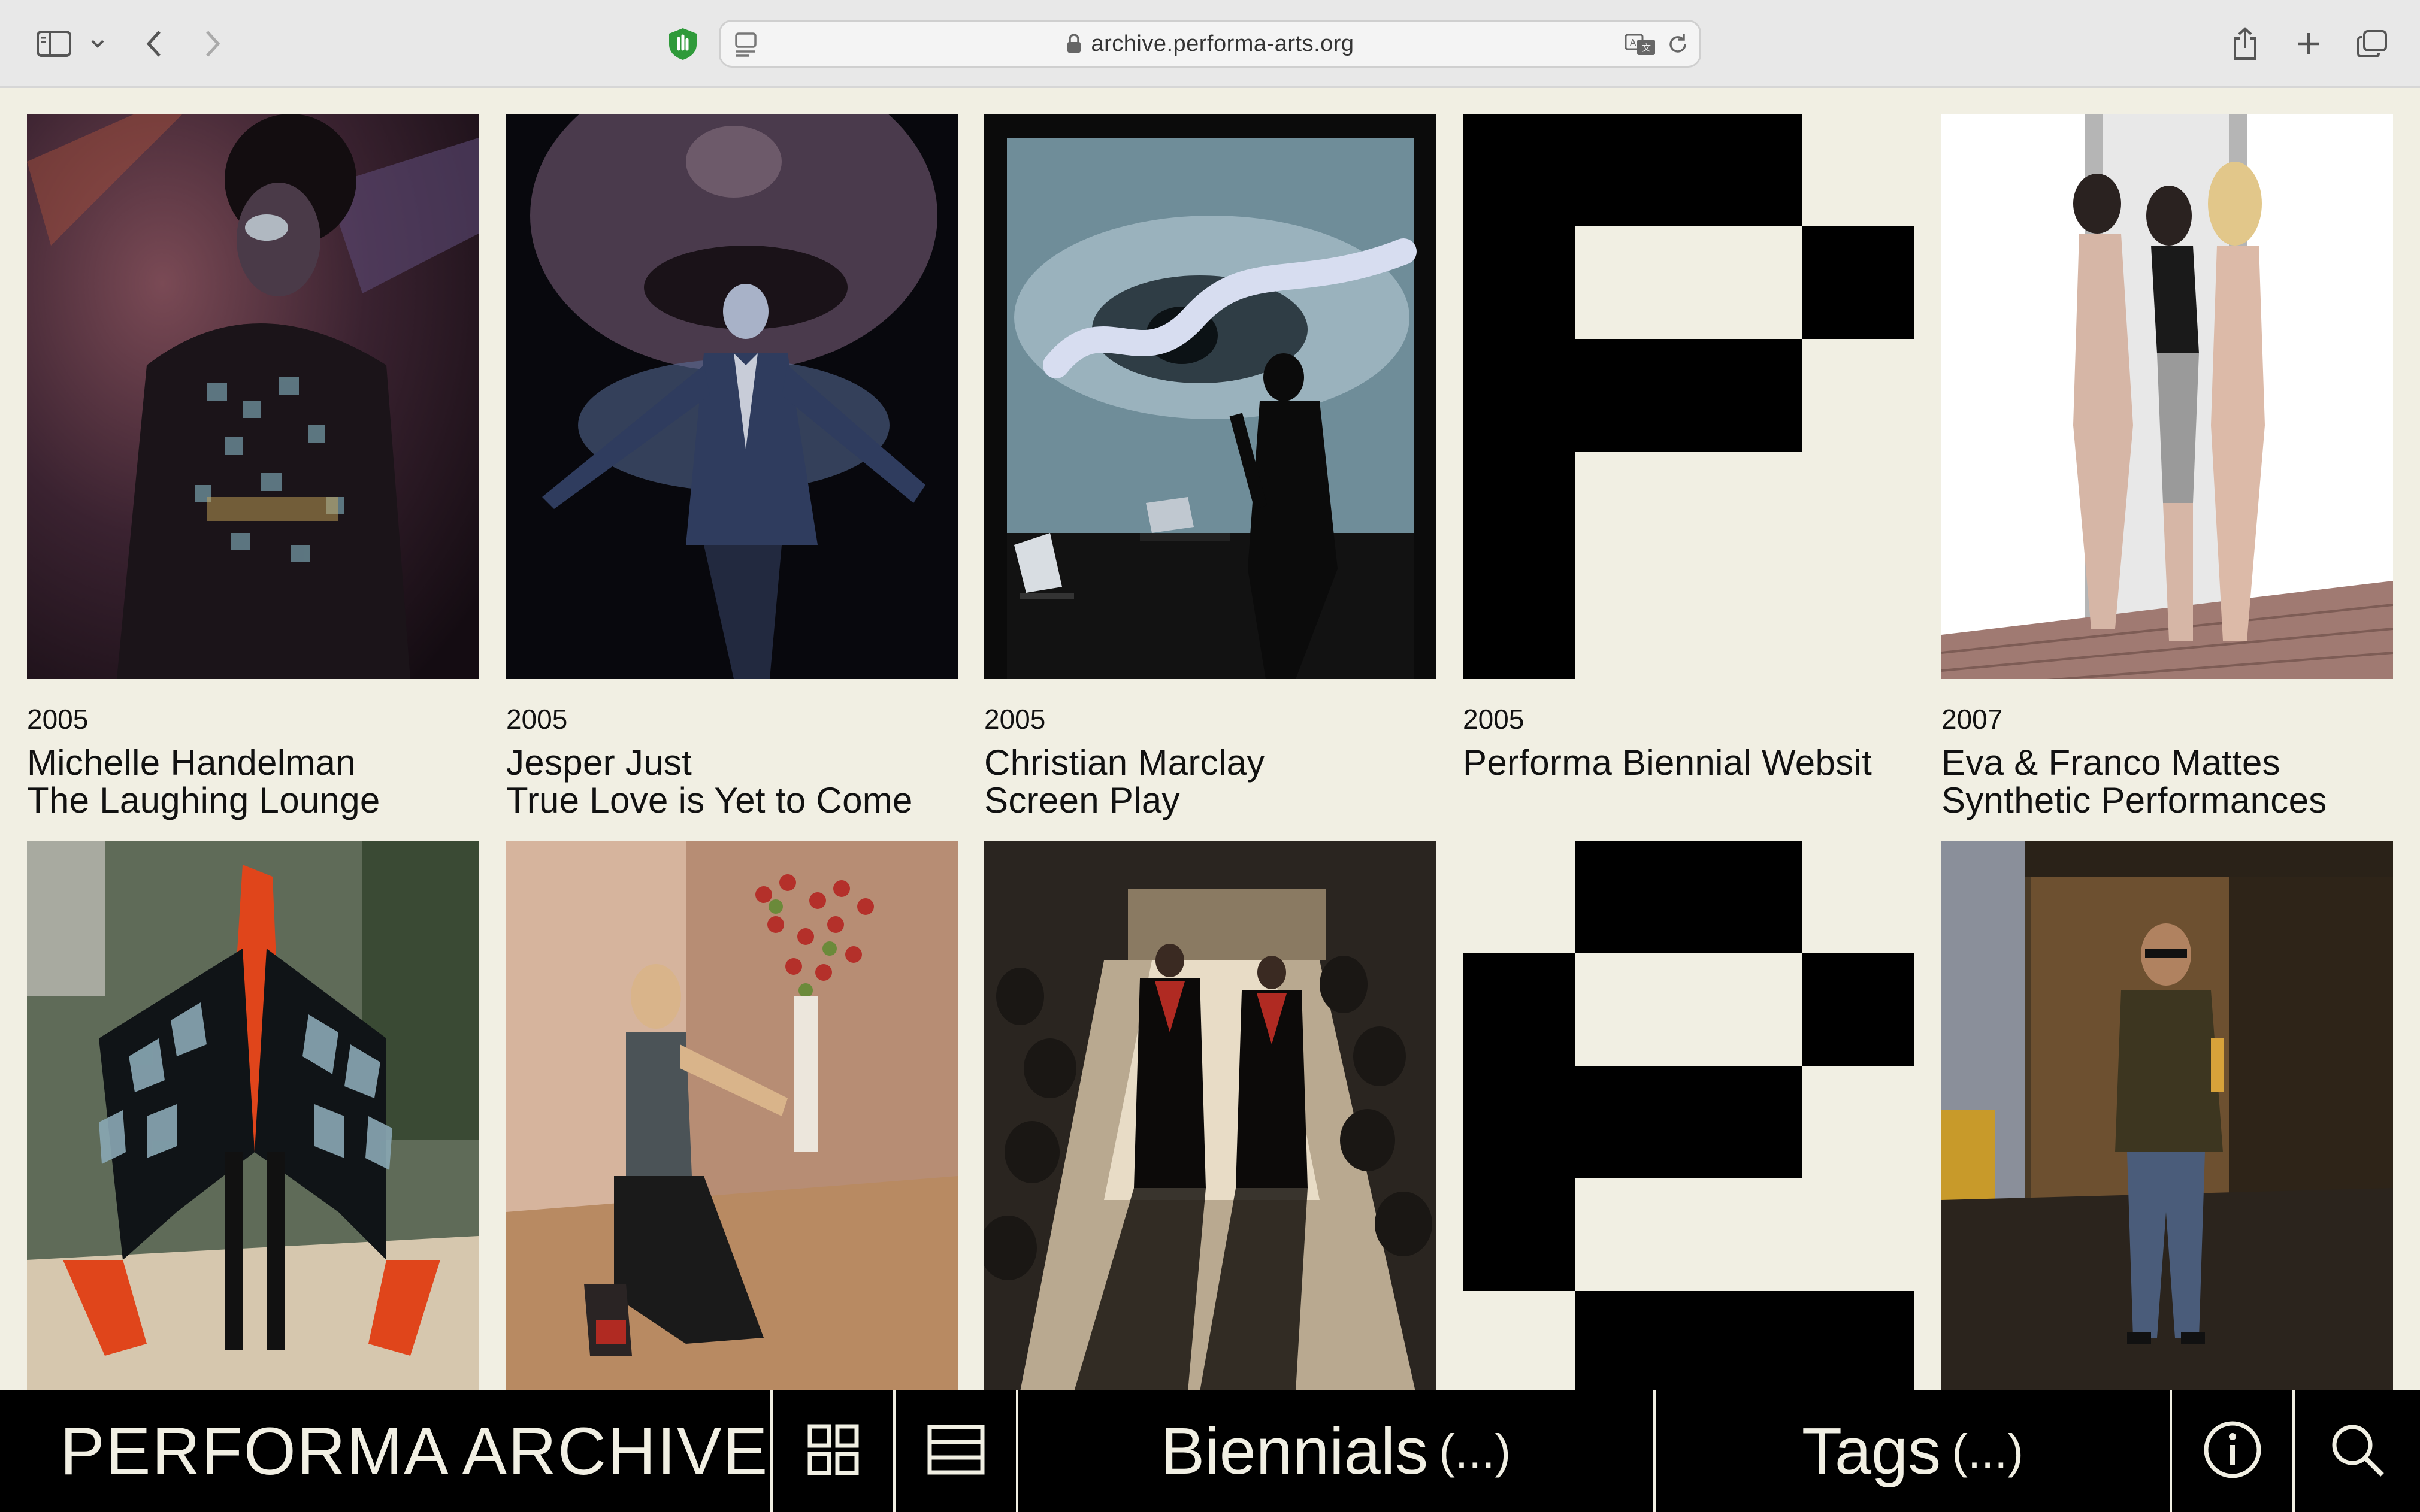 This screenshot has width=2420, height=1512. Describe the element at coordinates (386, 1451) in the screenshot. I see `site-logo: PERFORMA ARCHIVE` at that location.